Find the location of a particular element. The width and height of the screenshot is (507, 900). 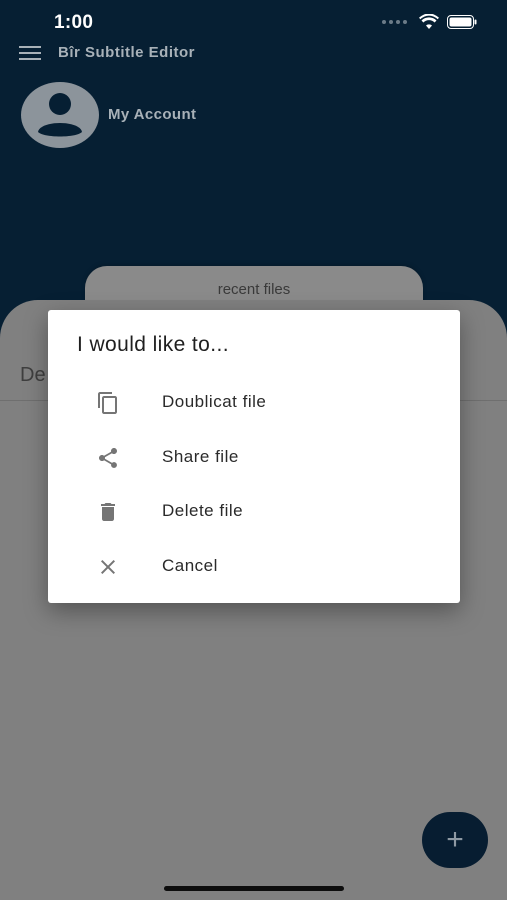

share-file-option: Share file is located at coordinates (254, 458).